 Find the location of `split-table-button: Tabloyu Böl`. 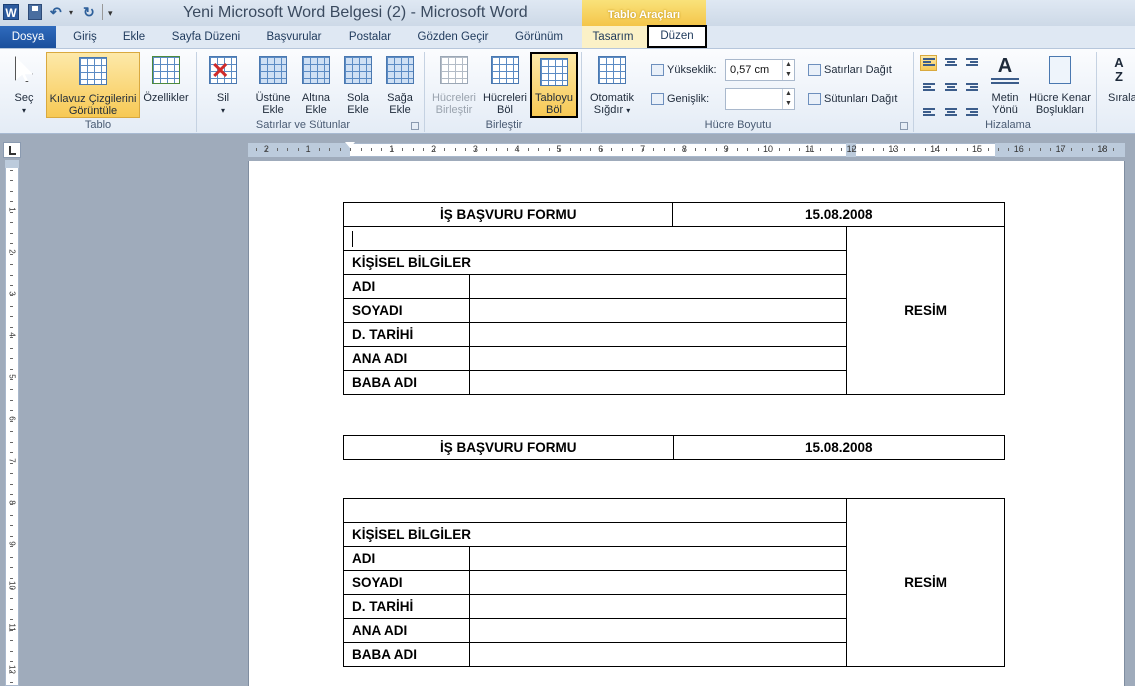

split-table-button: Tabloyu Böl is located at coordinates (554, 85).